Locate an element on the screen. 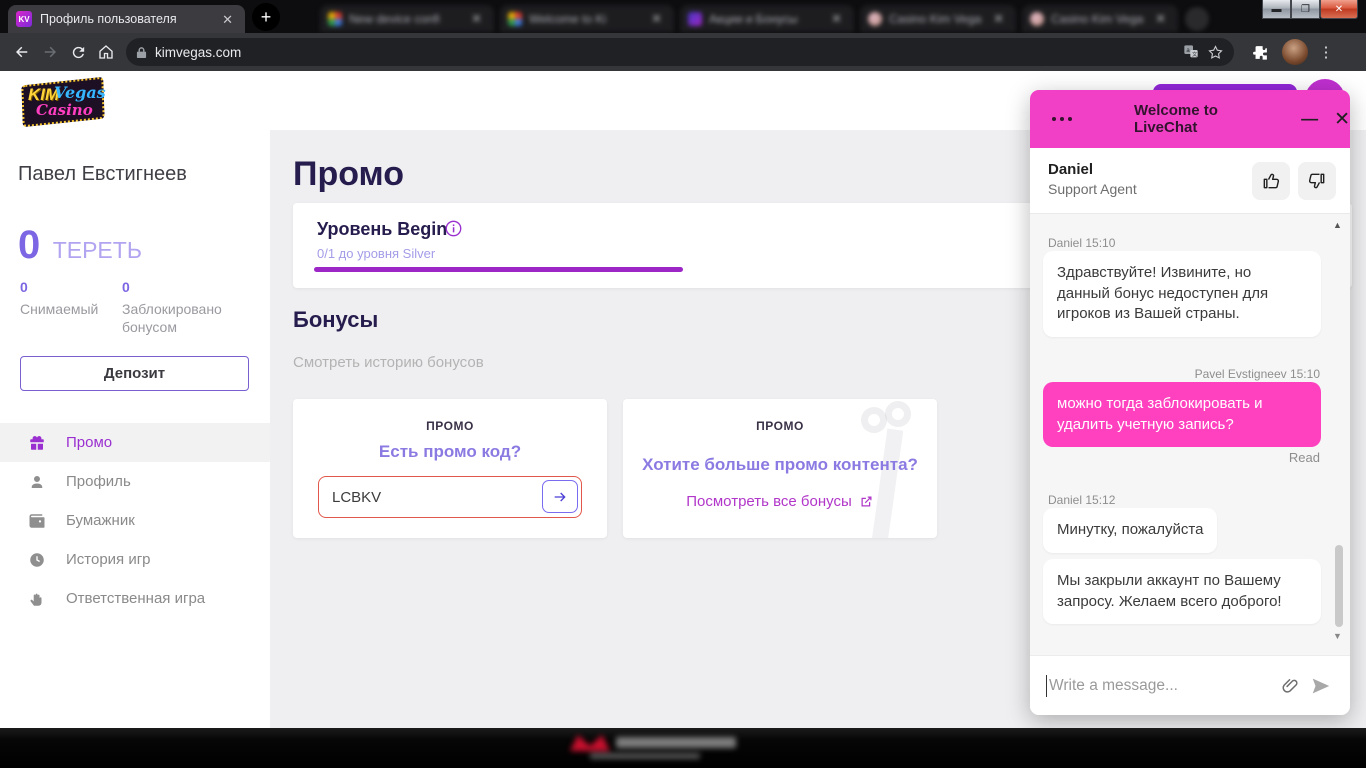  stat-blocked: 0 Заблокировано бонусом is located at coordinates (177, 307).